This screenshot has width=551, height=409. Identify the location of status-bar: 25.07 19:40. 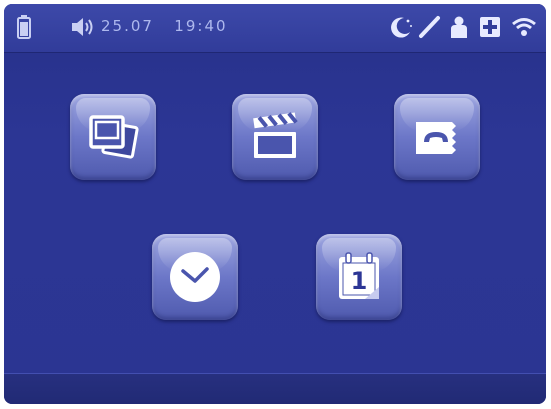
(275, 28).